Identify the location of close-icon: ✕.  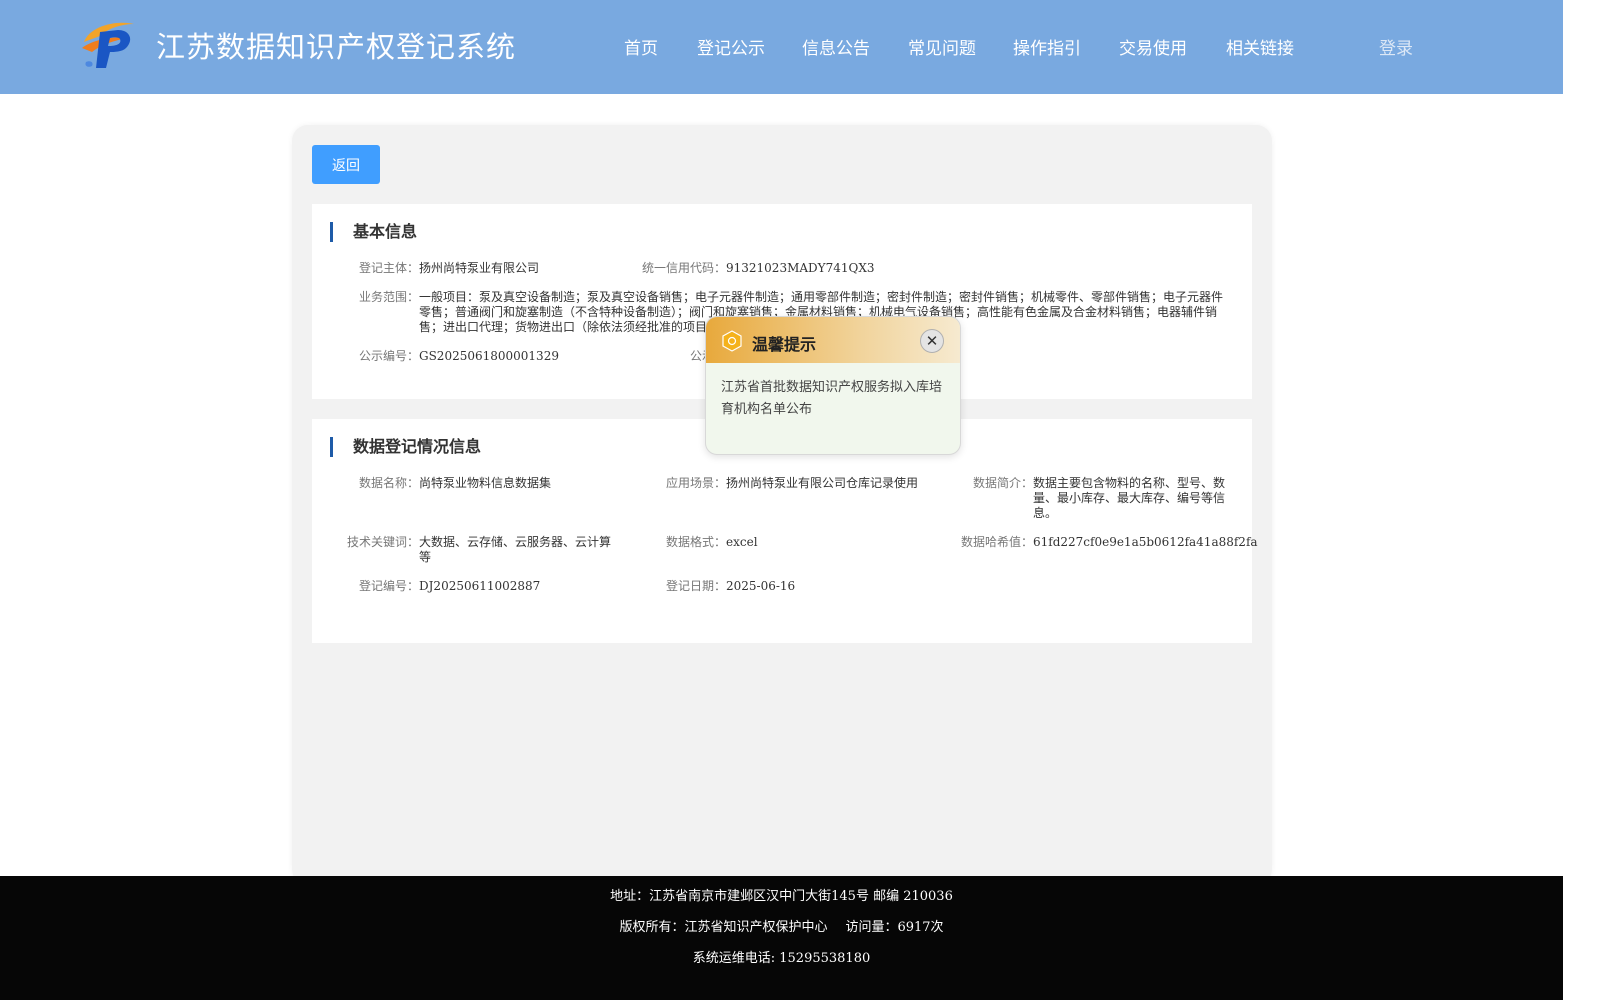
(932, 341).